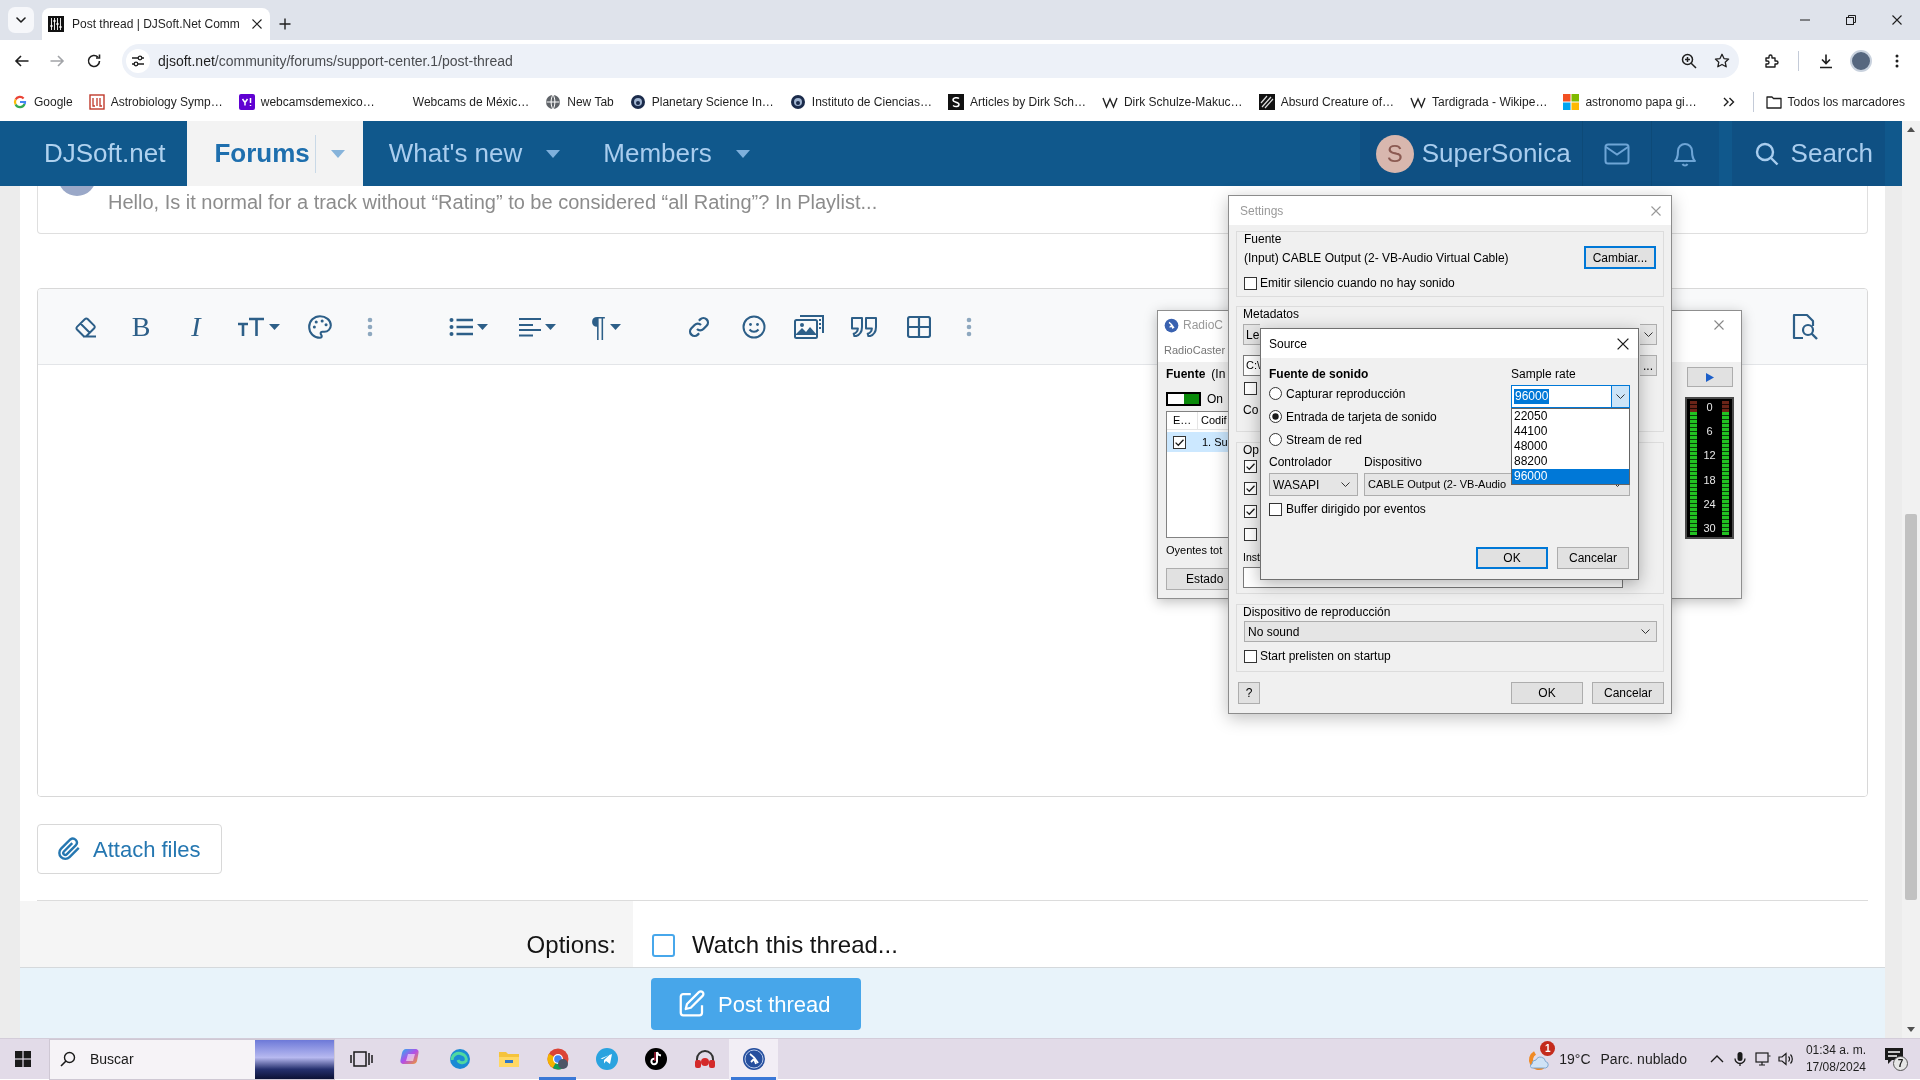 Image resolution: width=1920 pixels, height=1080 pixels. I want to click on nav-tab: What's new, so click(470, 153).